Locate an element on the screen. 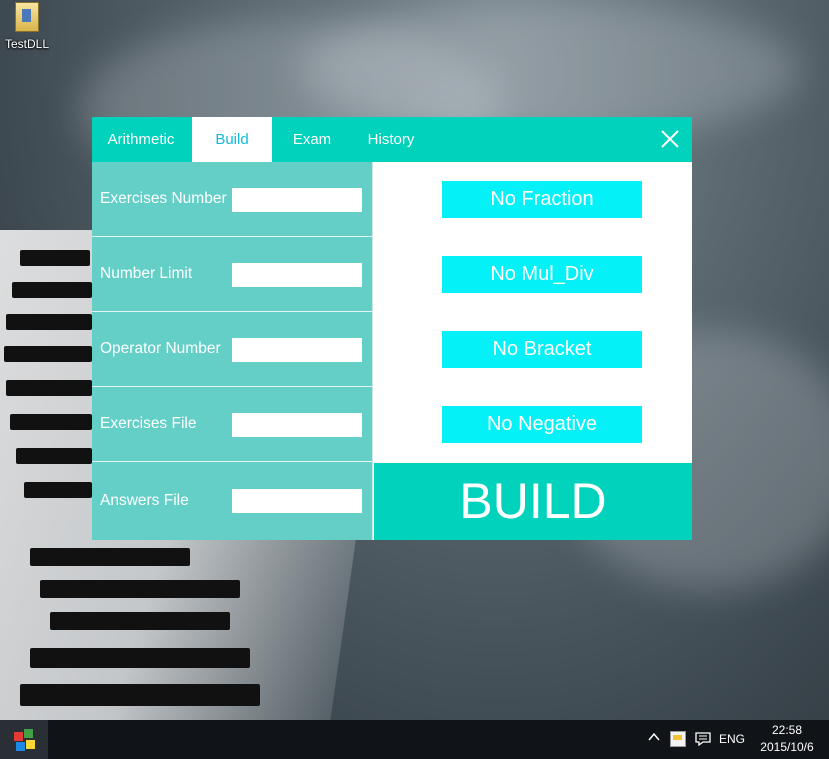 The image size is (829, 759). desktop-icon-testdll: TestDLL is located at coordinates (27, 28).